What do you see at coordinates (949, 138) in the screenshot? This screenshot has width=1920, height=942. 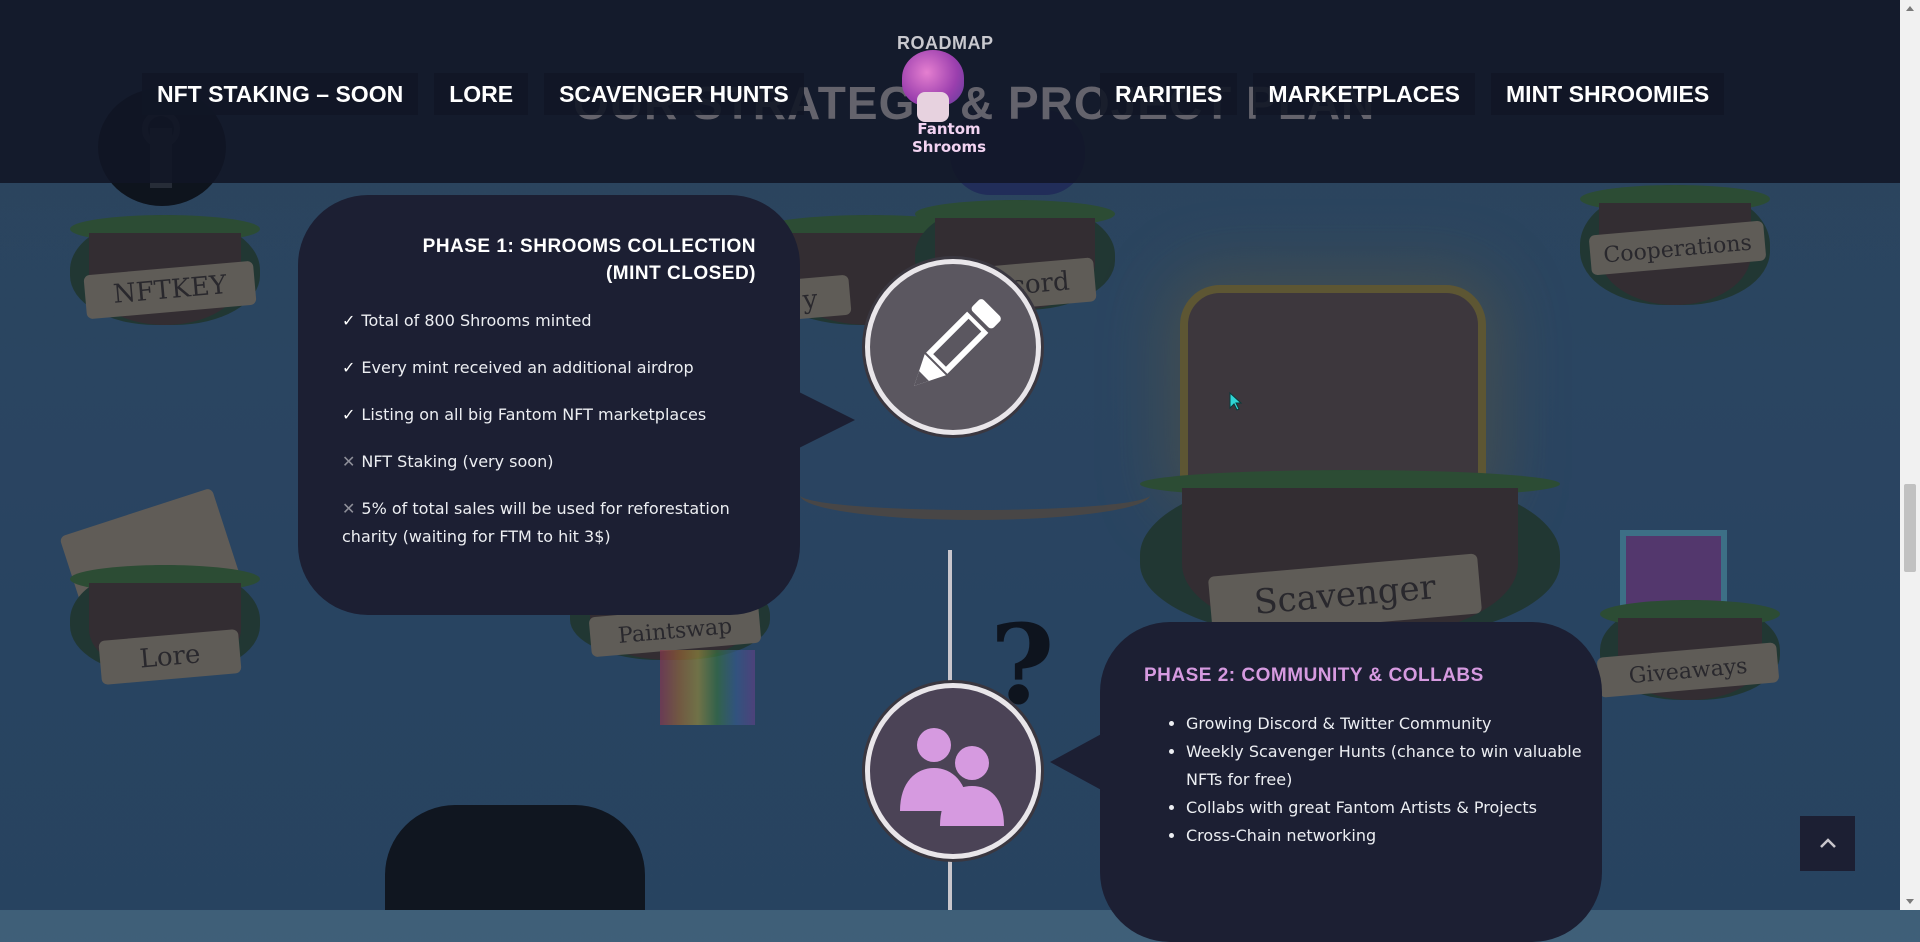 I see `logo-text: Fantom Shrooms` at bounding box center [949, 138].